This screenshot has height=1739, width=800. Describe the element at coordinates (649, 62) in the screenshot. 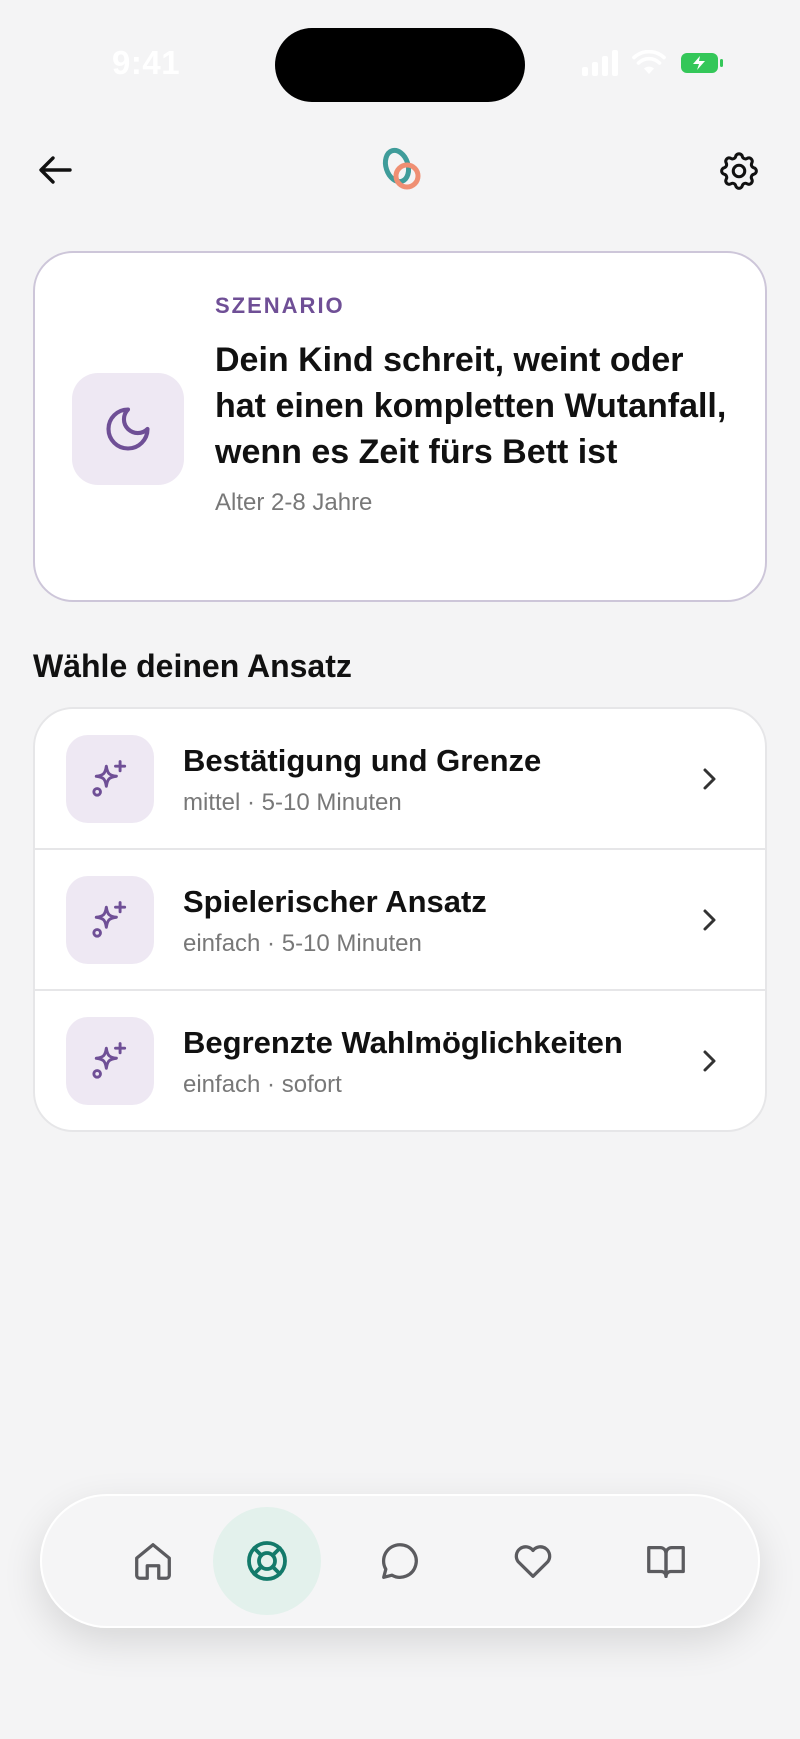

I see `wifi-icon` at that location.